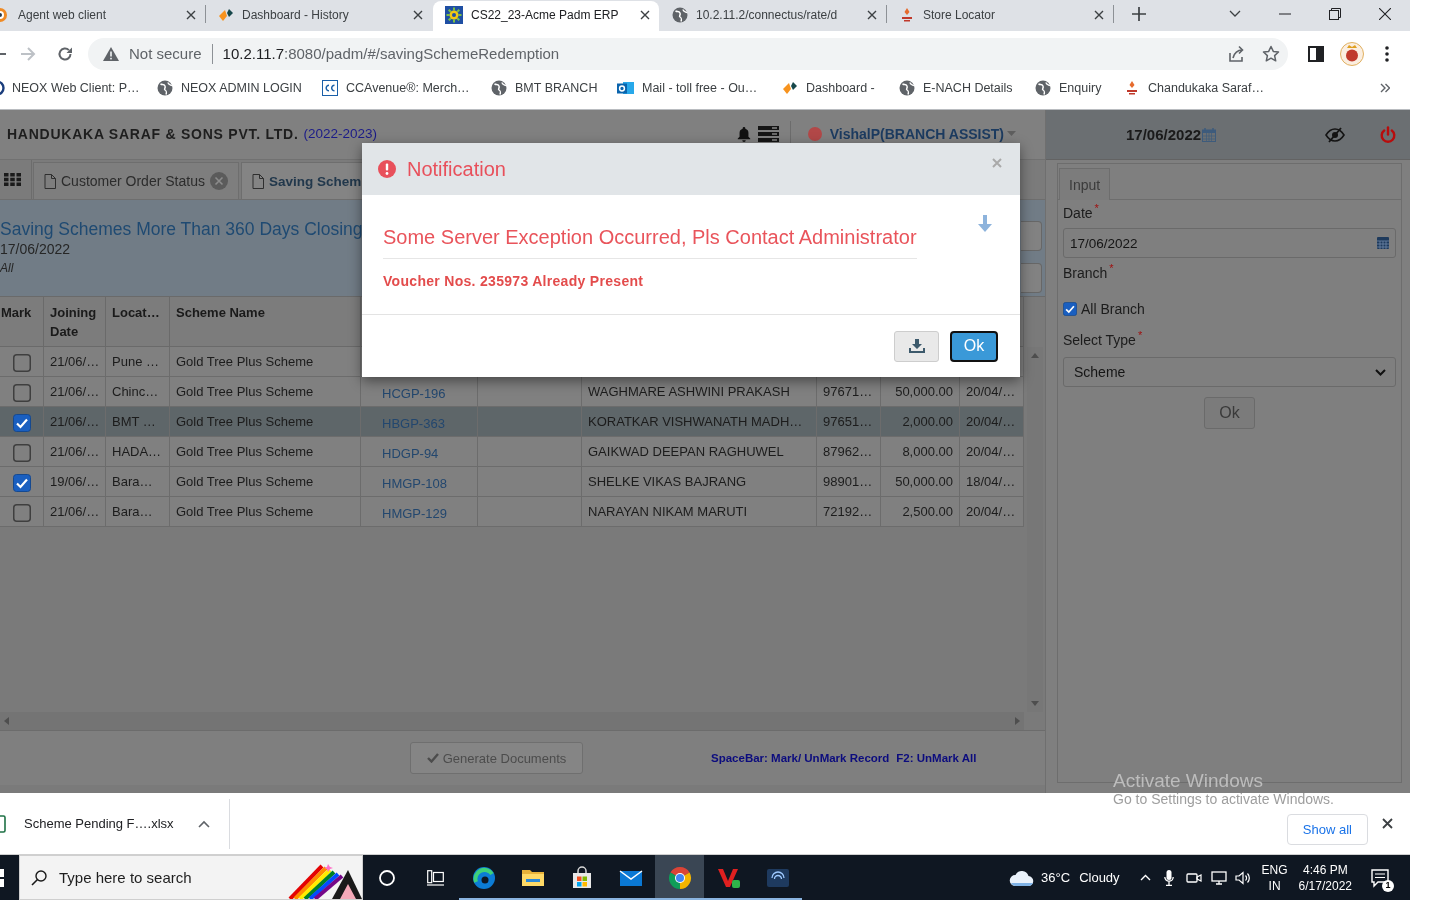 This screenshot has height=900, width=1440. What do you see at coordinates (2, 877) in the screenshot?
I see `squares-icon` at bounding box center [2, 877].